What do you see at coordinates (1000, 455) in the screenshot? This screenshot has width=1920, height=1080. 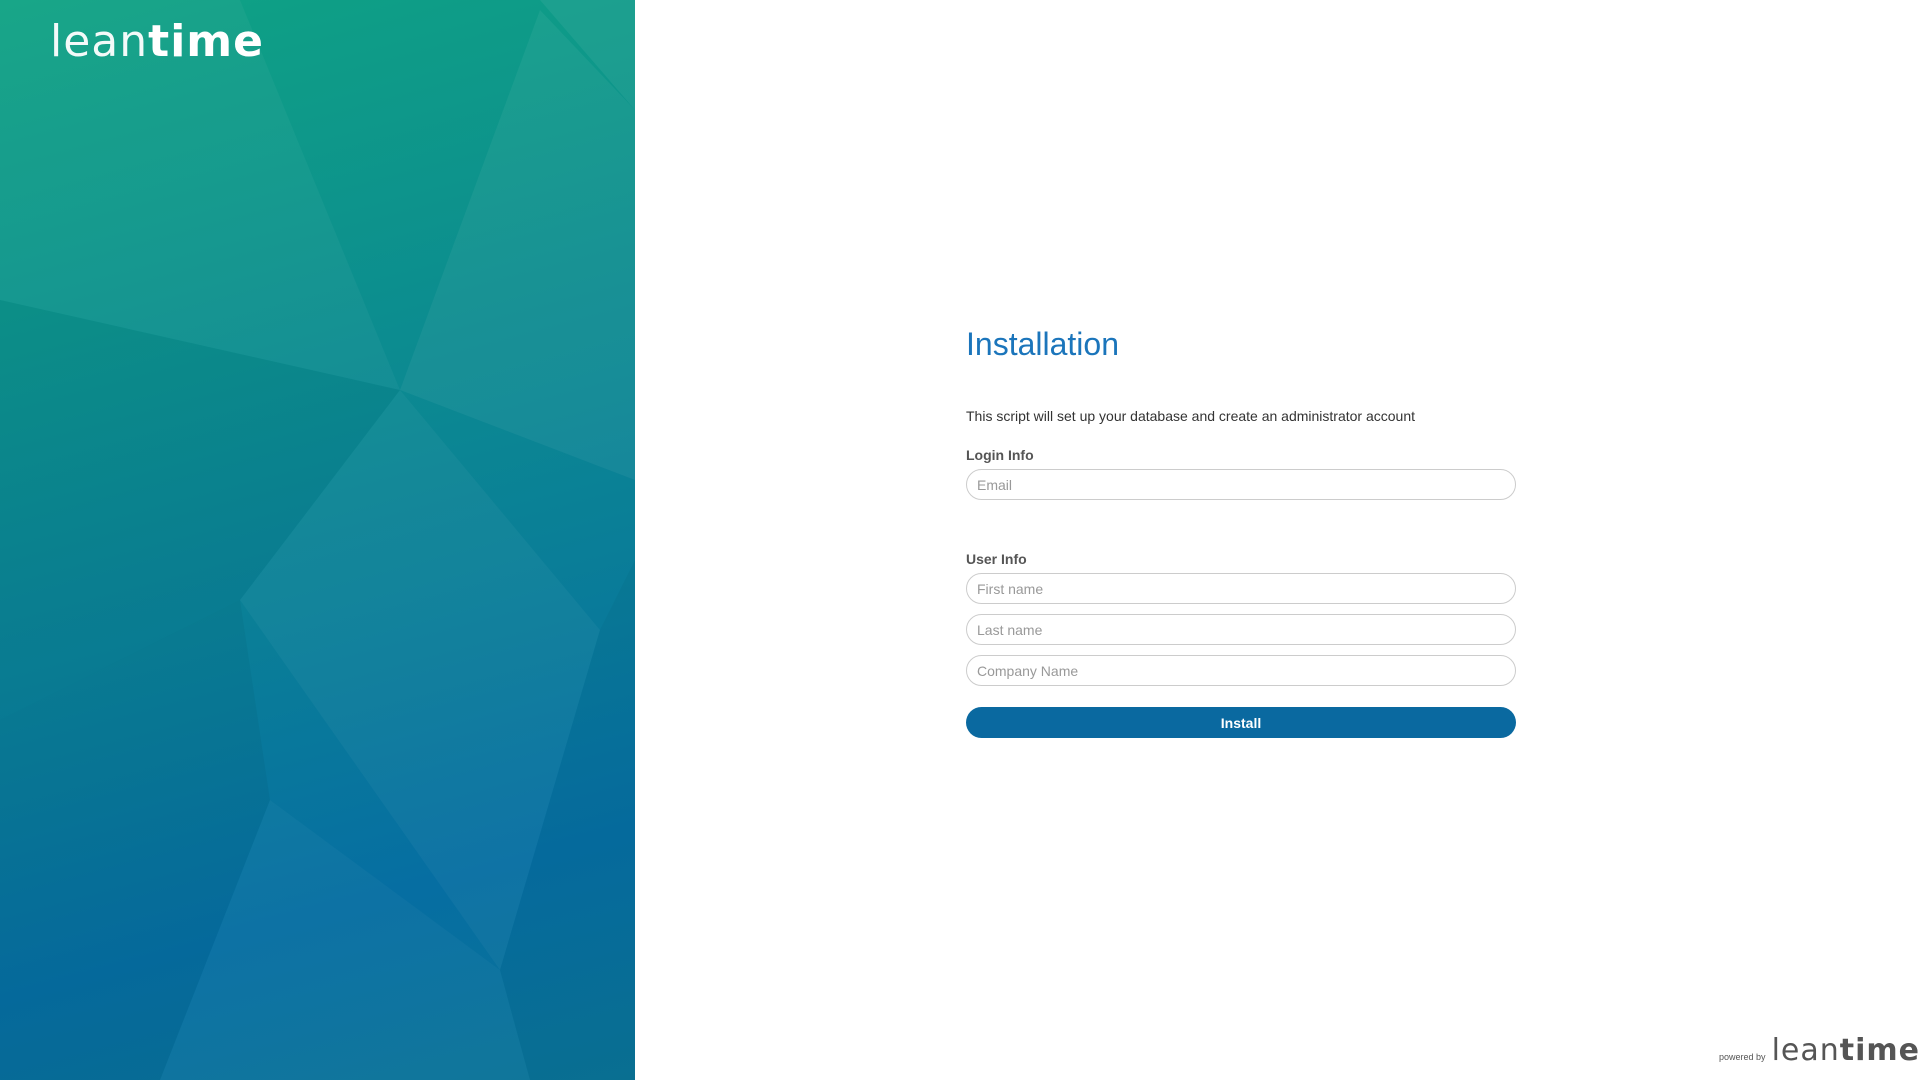 I see `login-info-label: Login Info` at bounding box center [1000, 455].